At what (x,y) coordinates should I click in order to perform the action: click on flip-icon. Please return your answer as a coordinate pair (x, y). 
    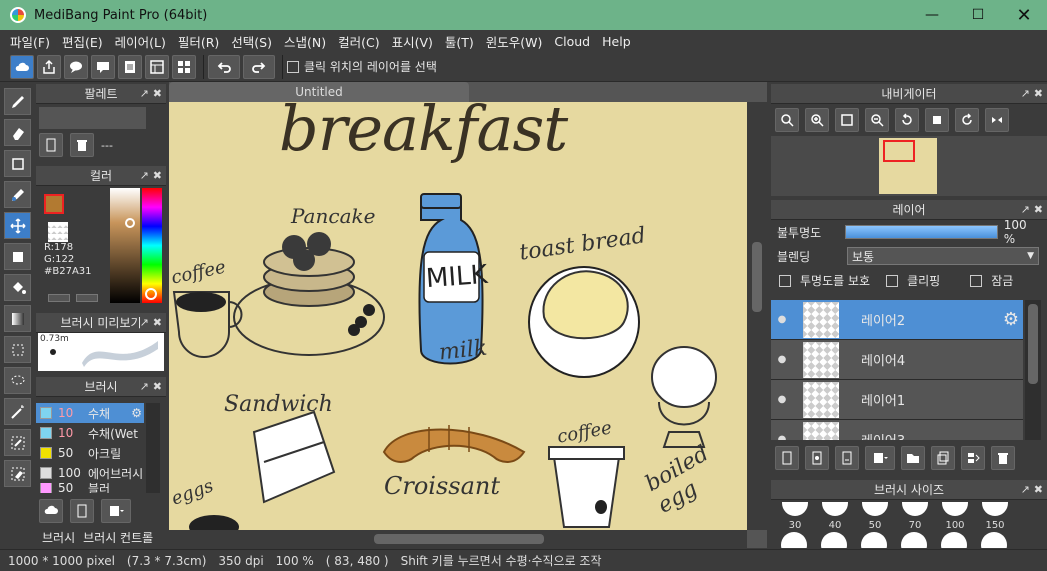
    Looking at the image, I should click on (997, 120).